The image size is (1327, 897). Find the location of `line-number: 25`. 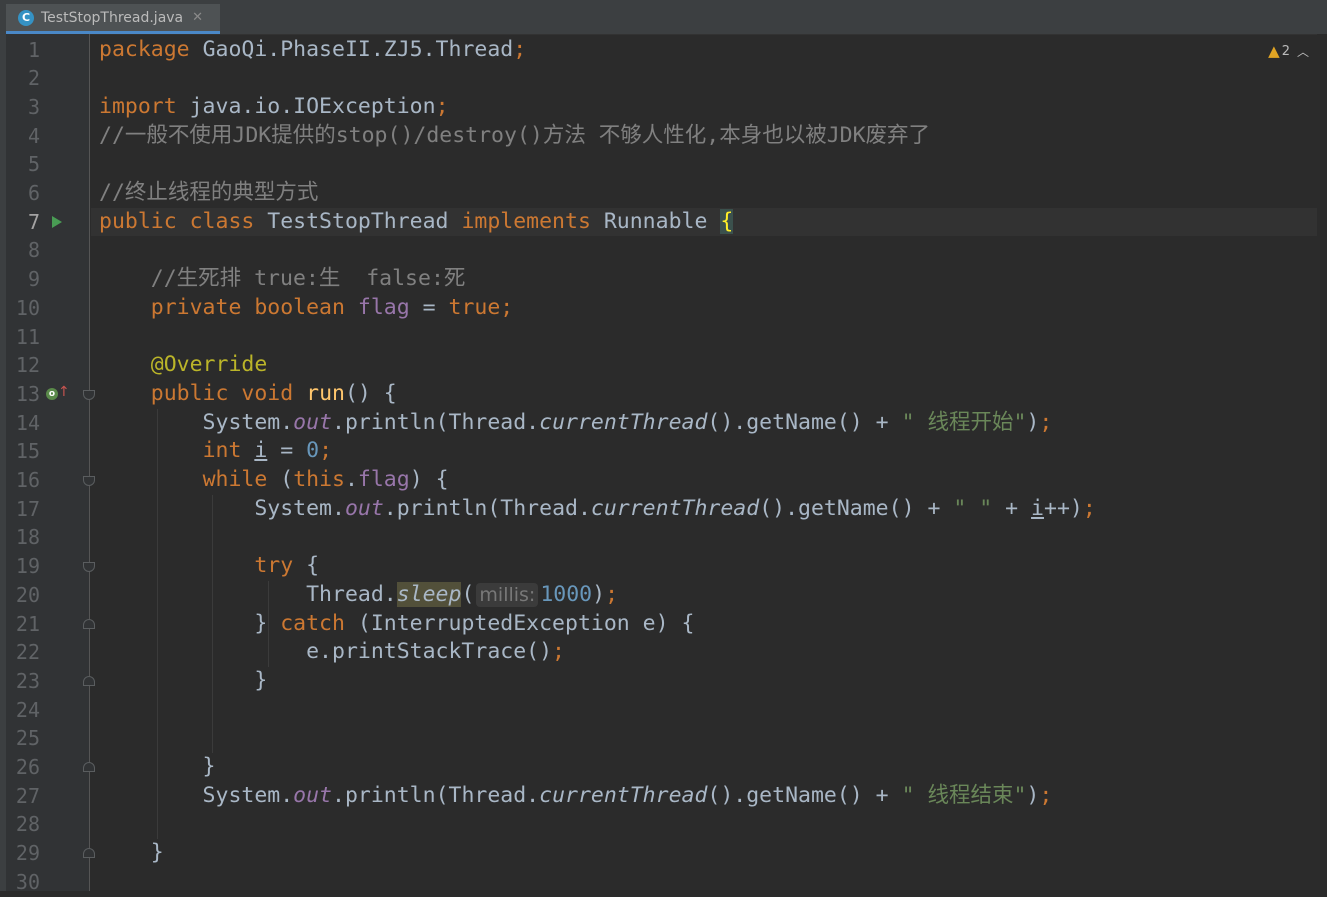

line-number: 25 is located at coordinates (23, 738).